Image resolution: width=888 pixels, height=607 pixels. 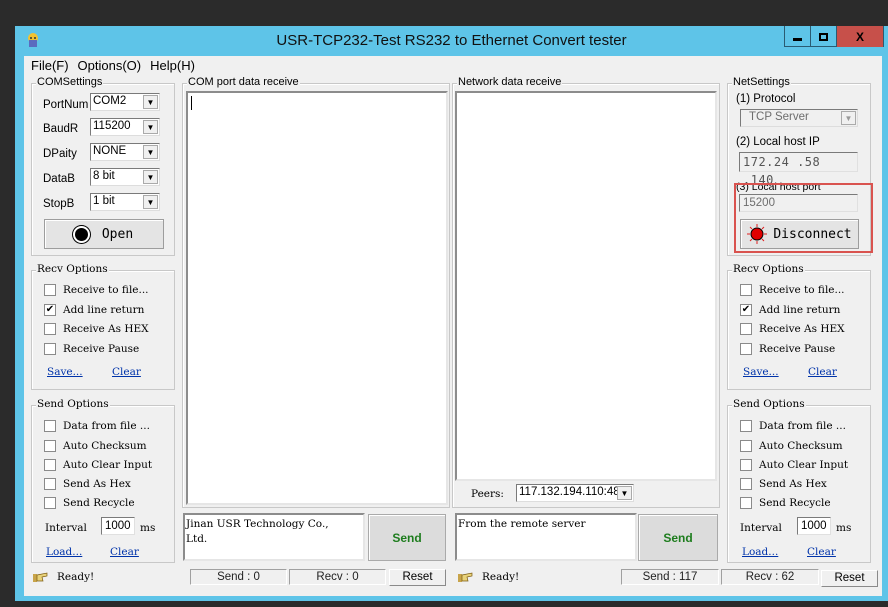 What do you see at coordinates (797, 39) in the screenshot?
I see `minimize-icon` at bounding box center [797, 39].